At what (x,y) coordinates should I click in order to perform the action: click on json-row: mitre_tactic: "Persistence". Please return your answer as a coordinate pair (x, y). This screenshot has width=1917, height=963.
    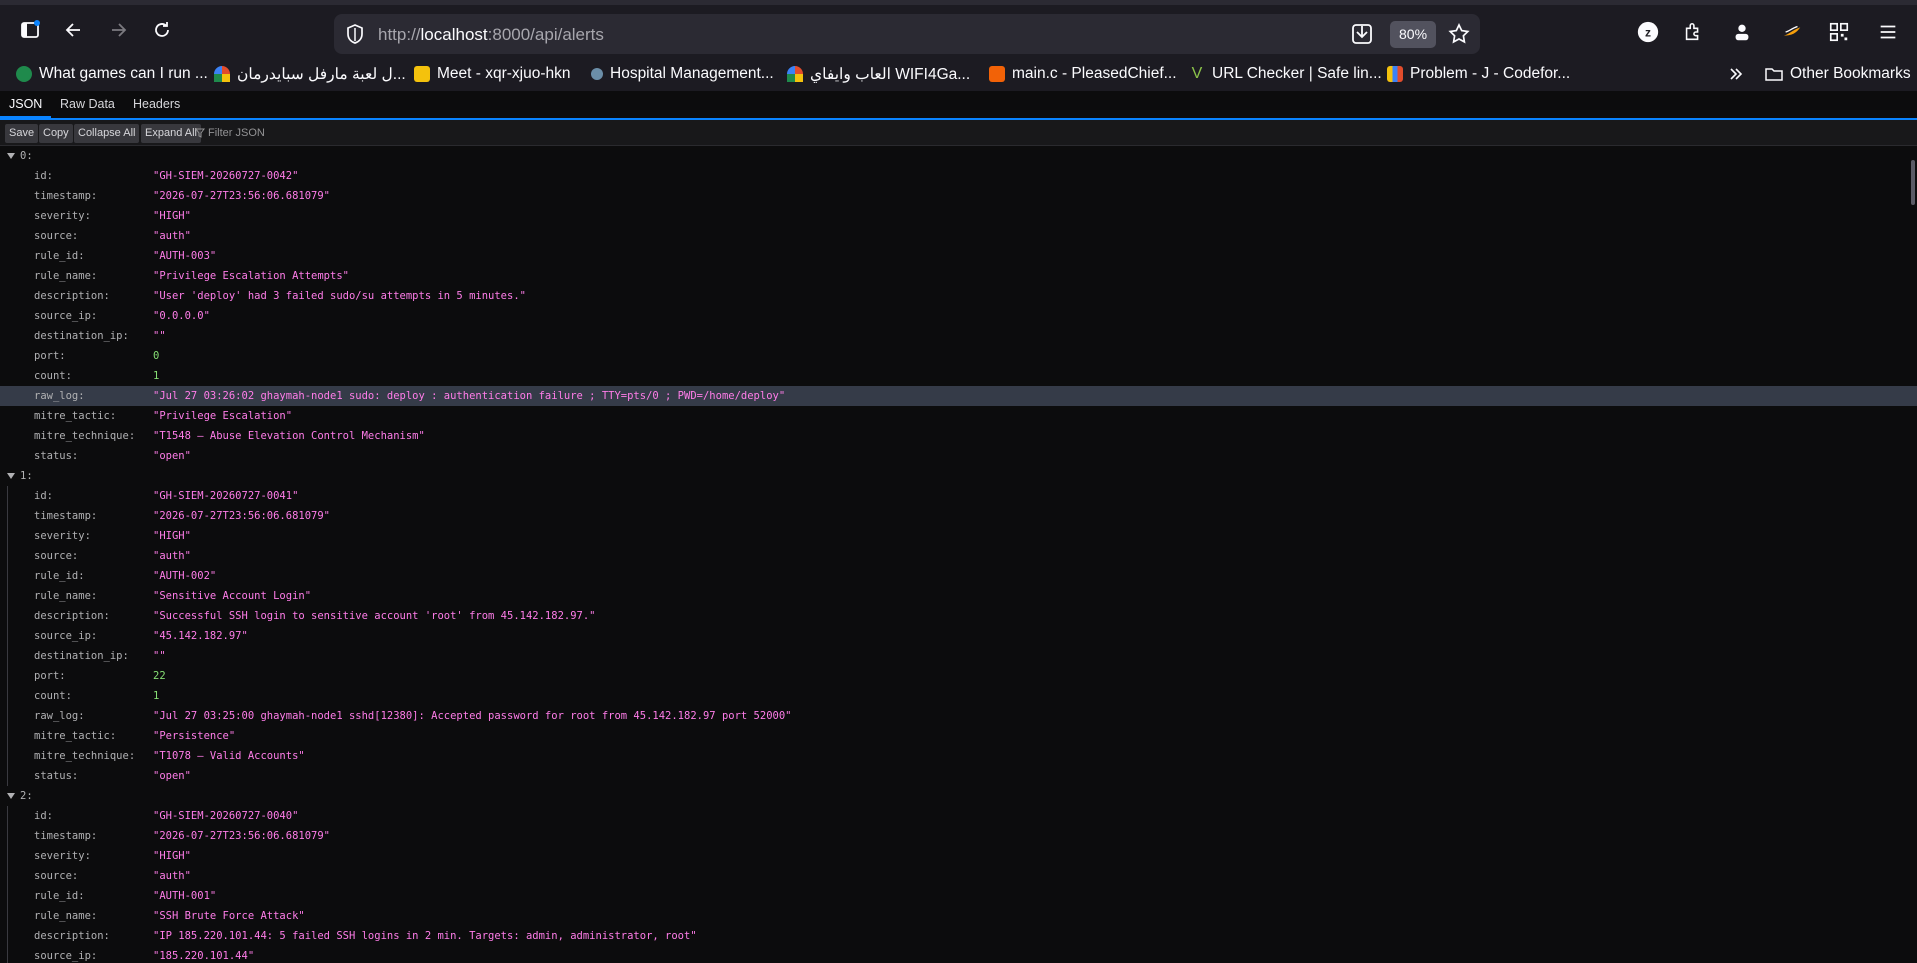
    Looking at the image, I should click on (958, 736).